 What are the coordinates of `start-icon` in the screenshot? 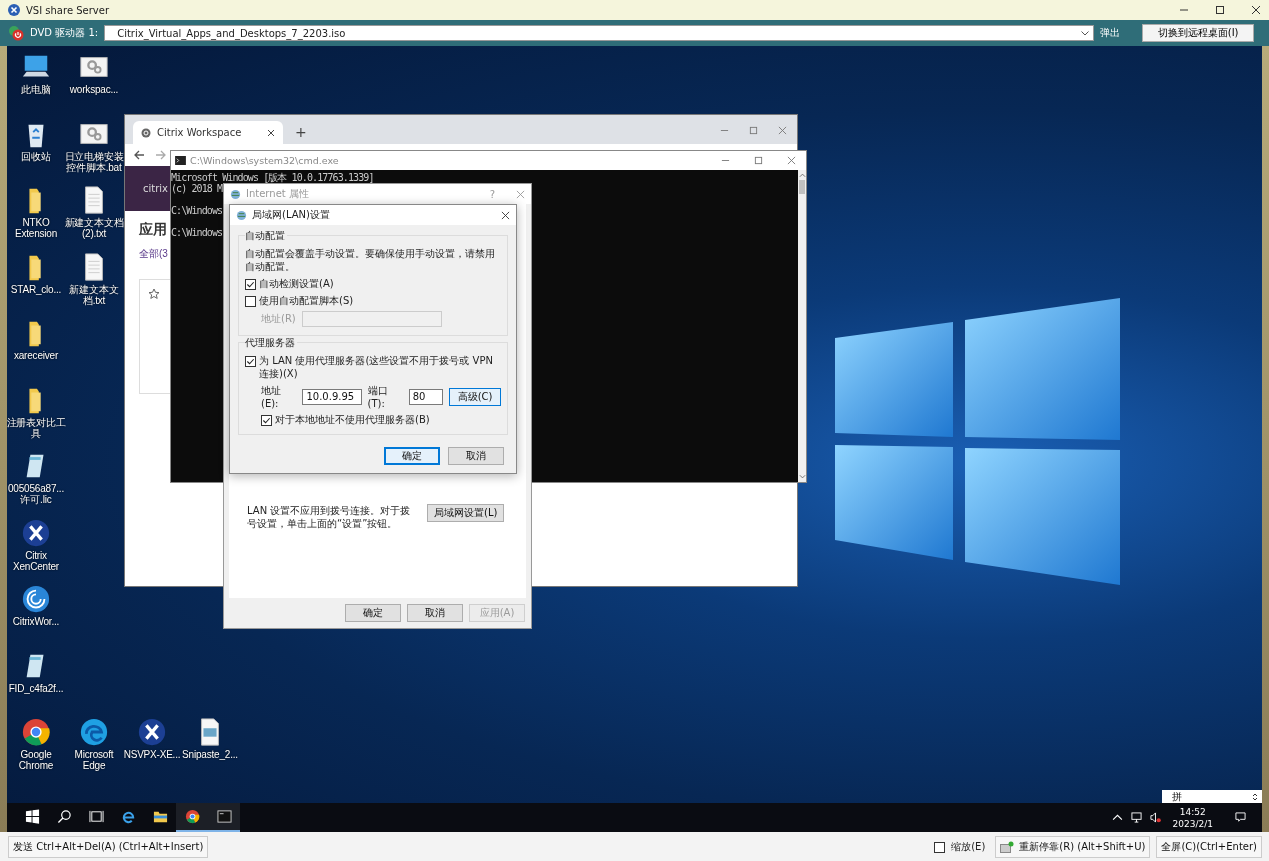 It's located at (32, 816).